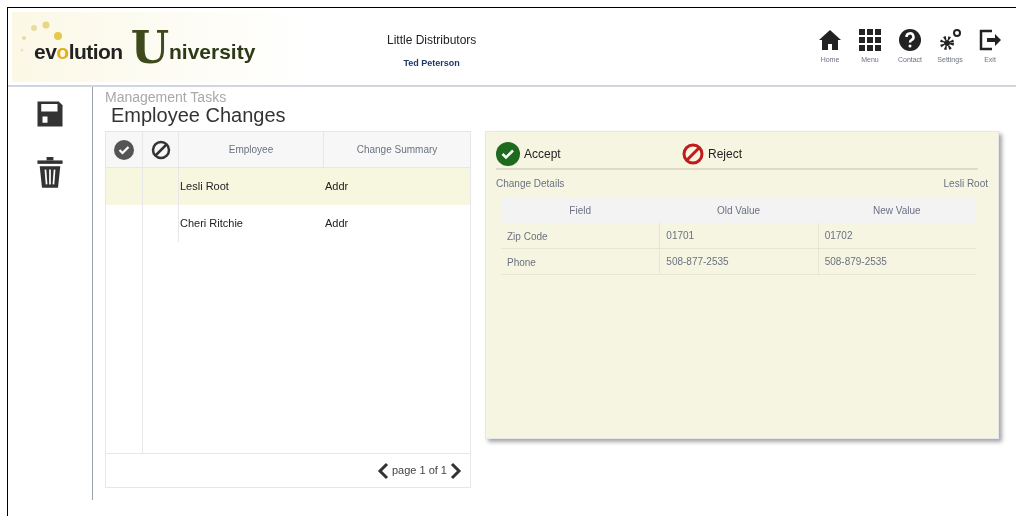 The height and width of the screenshot is (516, 1016). What do you see at coordinates (580, 210) in the screenshot?
I see `column-header: Field` at bounding box center [580, 210].